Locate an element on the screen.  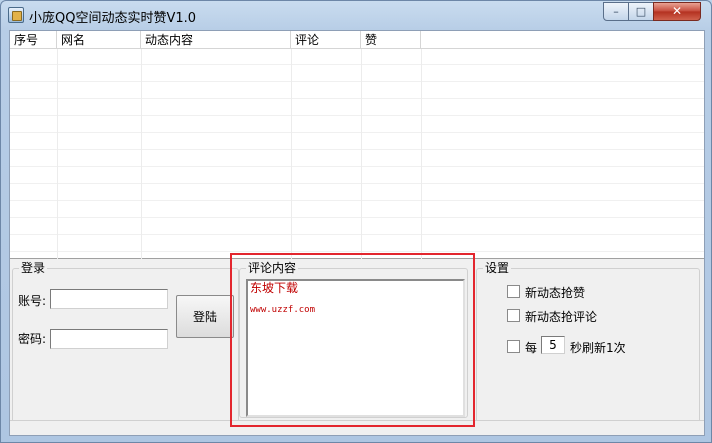
minimize-button: – is located at coordinates (616, 11).